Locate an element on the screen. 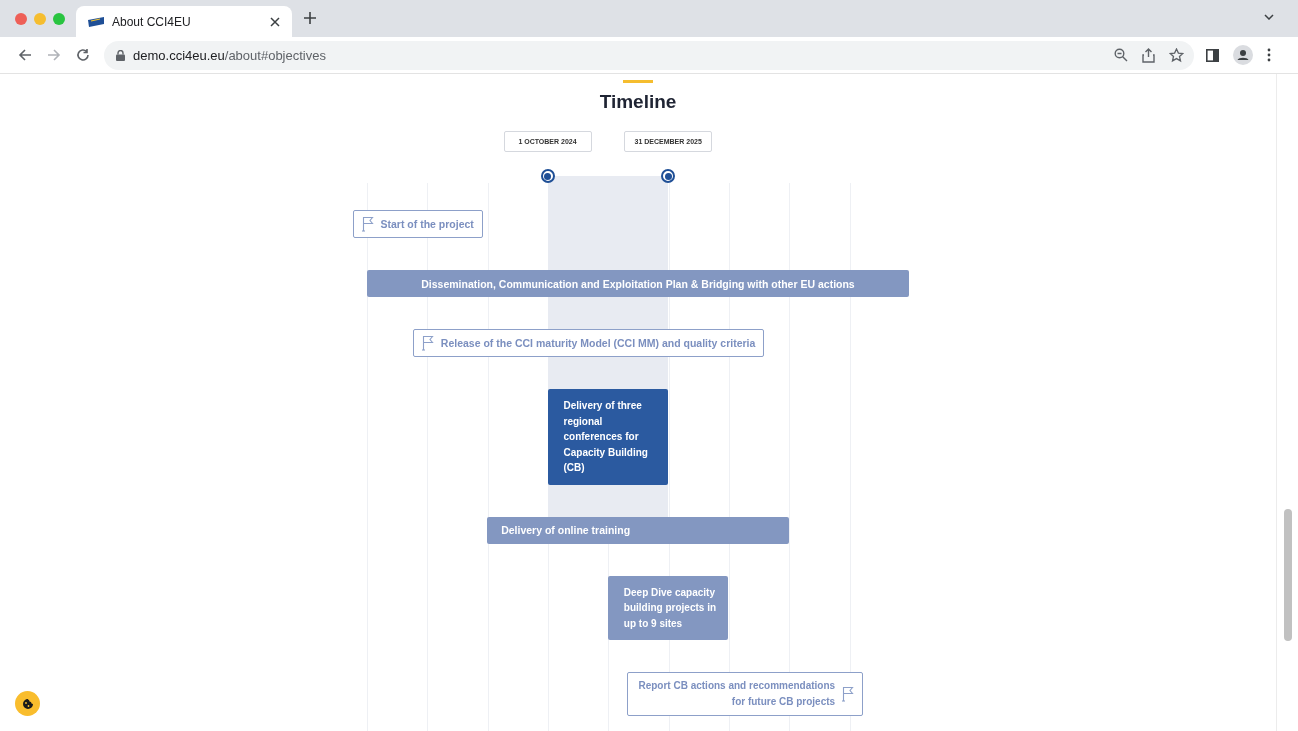 Image resolution: width=1298 pixels, height=731 pixels. zoom-out-icon is located at coordinates (1121, 55).